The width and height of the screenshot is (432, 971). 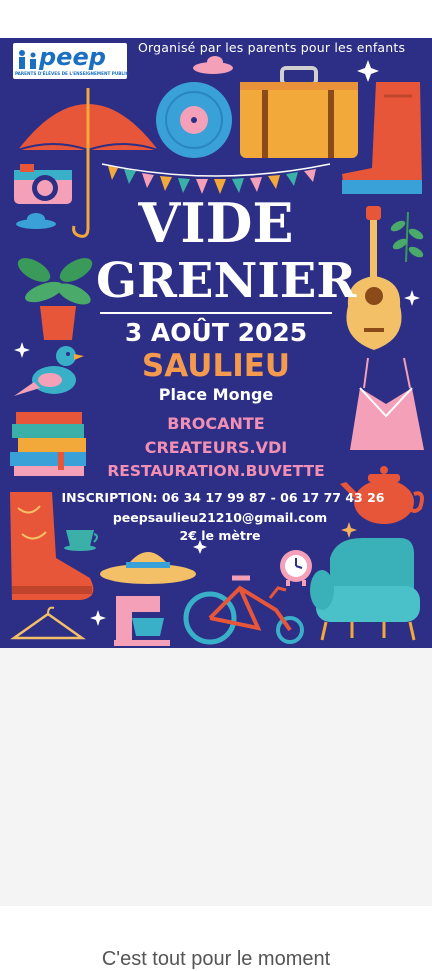 I want to click on suitcase-icon, so click(x=299, y=112).